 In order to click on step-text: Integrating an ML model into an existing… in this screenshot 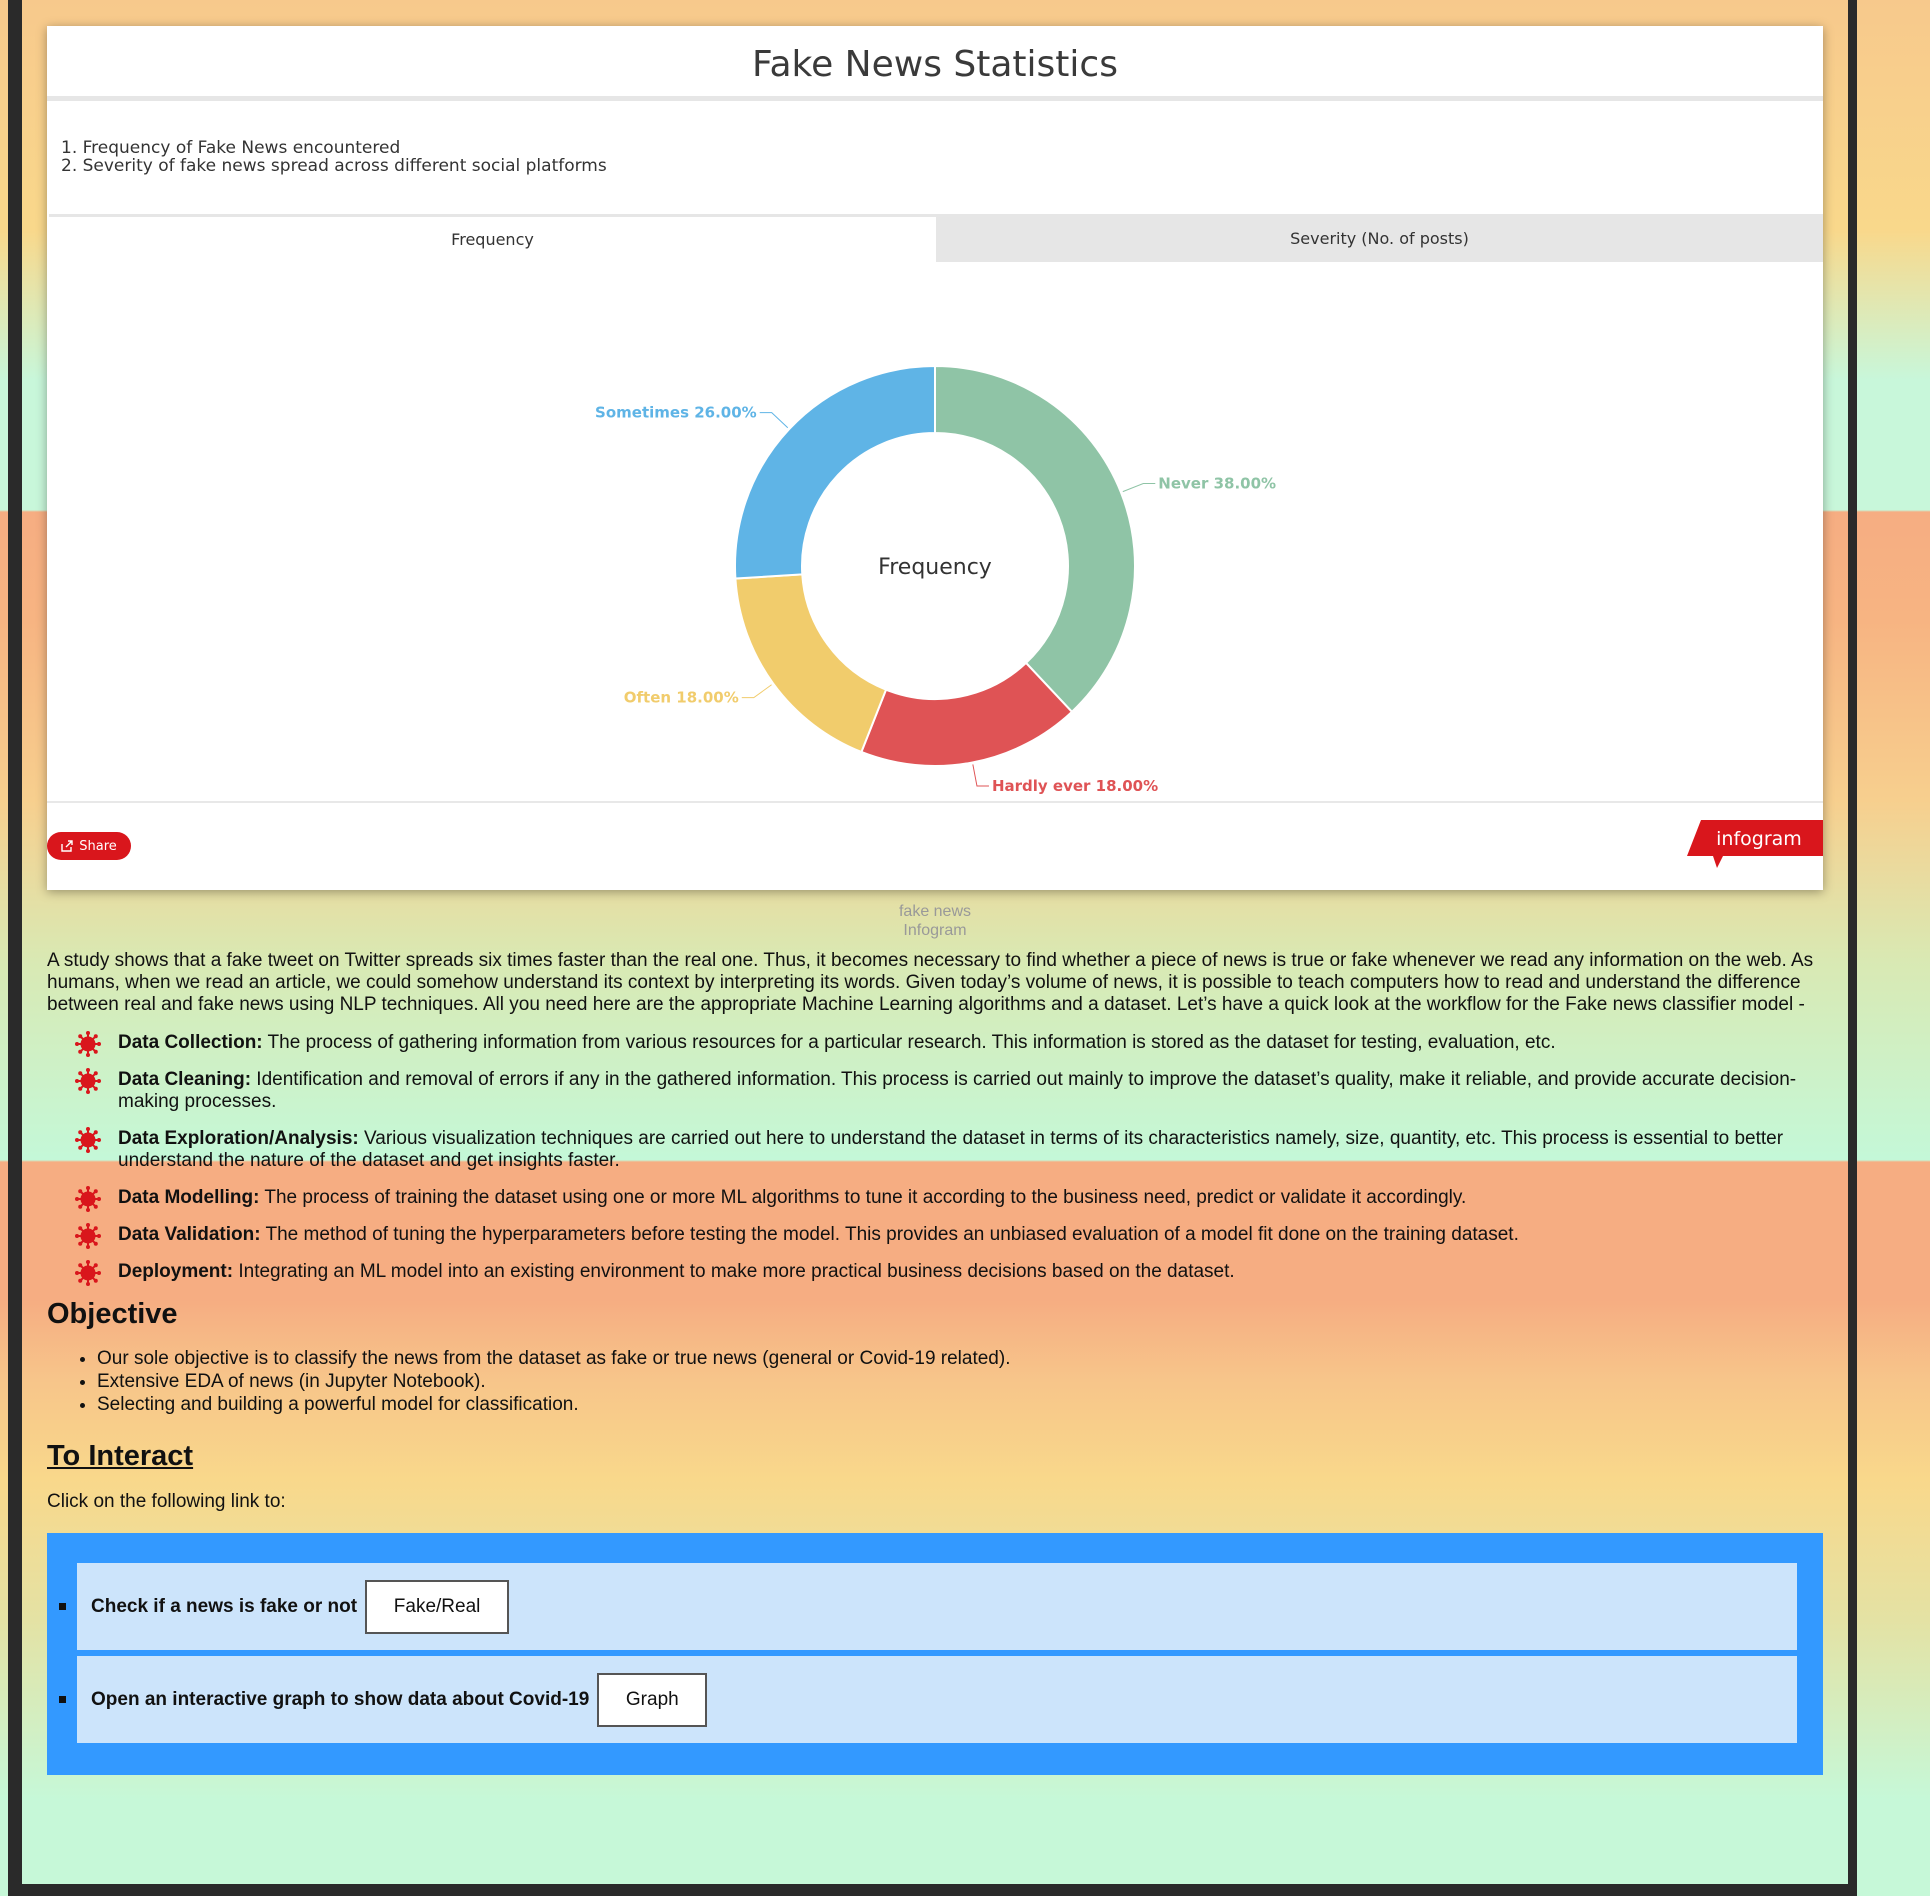, I will do `click(734, 1271)`.